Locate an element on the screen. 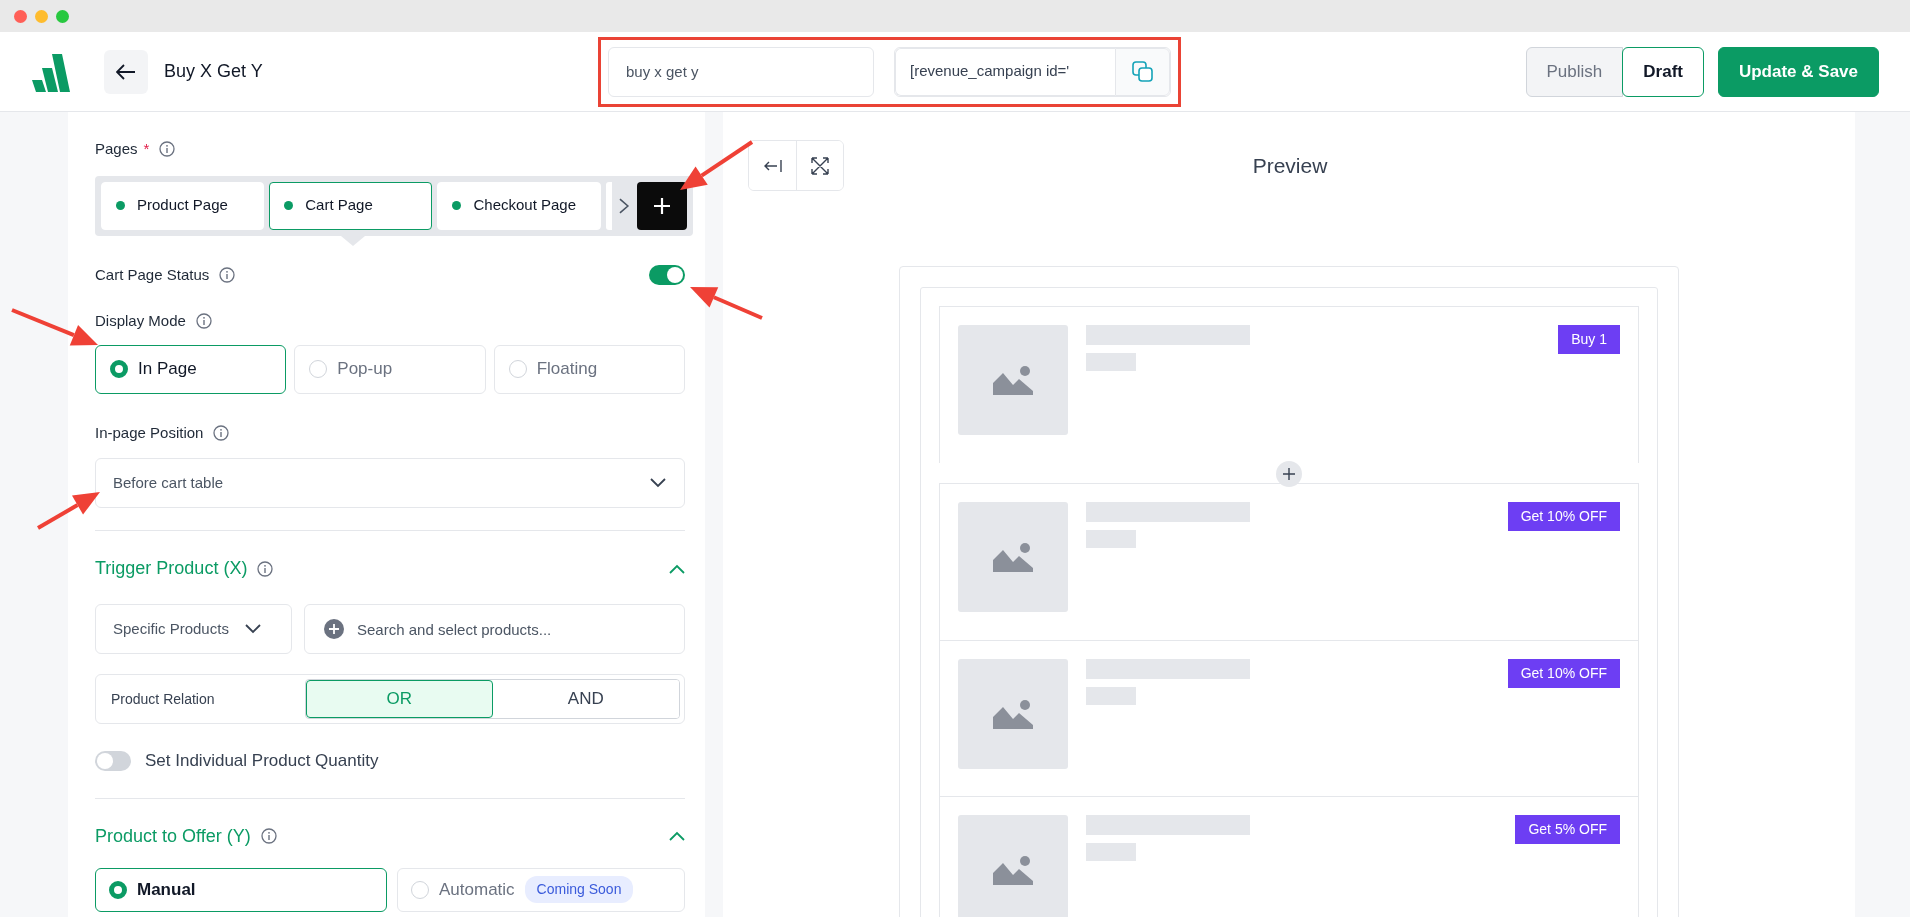 The image size is (1910, 917). product-filter-dropdown: Specific Products is located at coordinates (193, 629).